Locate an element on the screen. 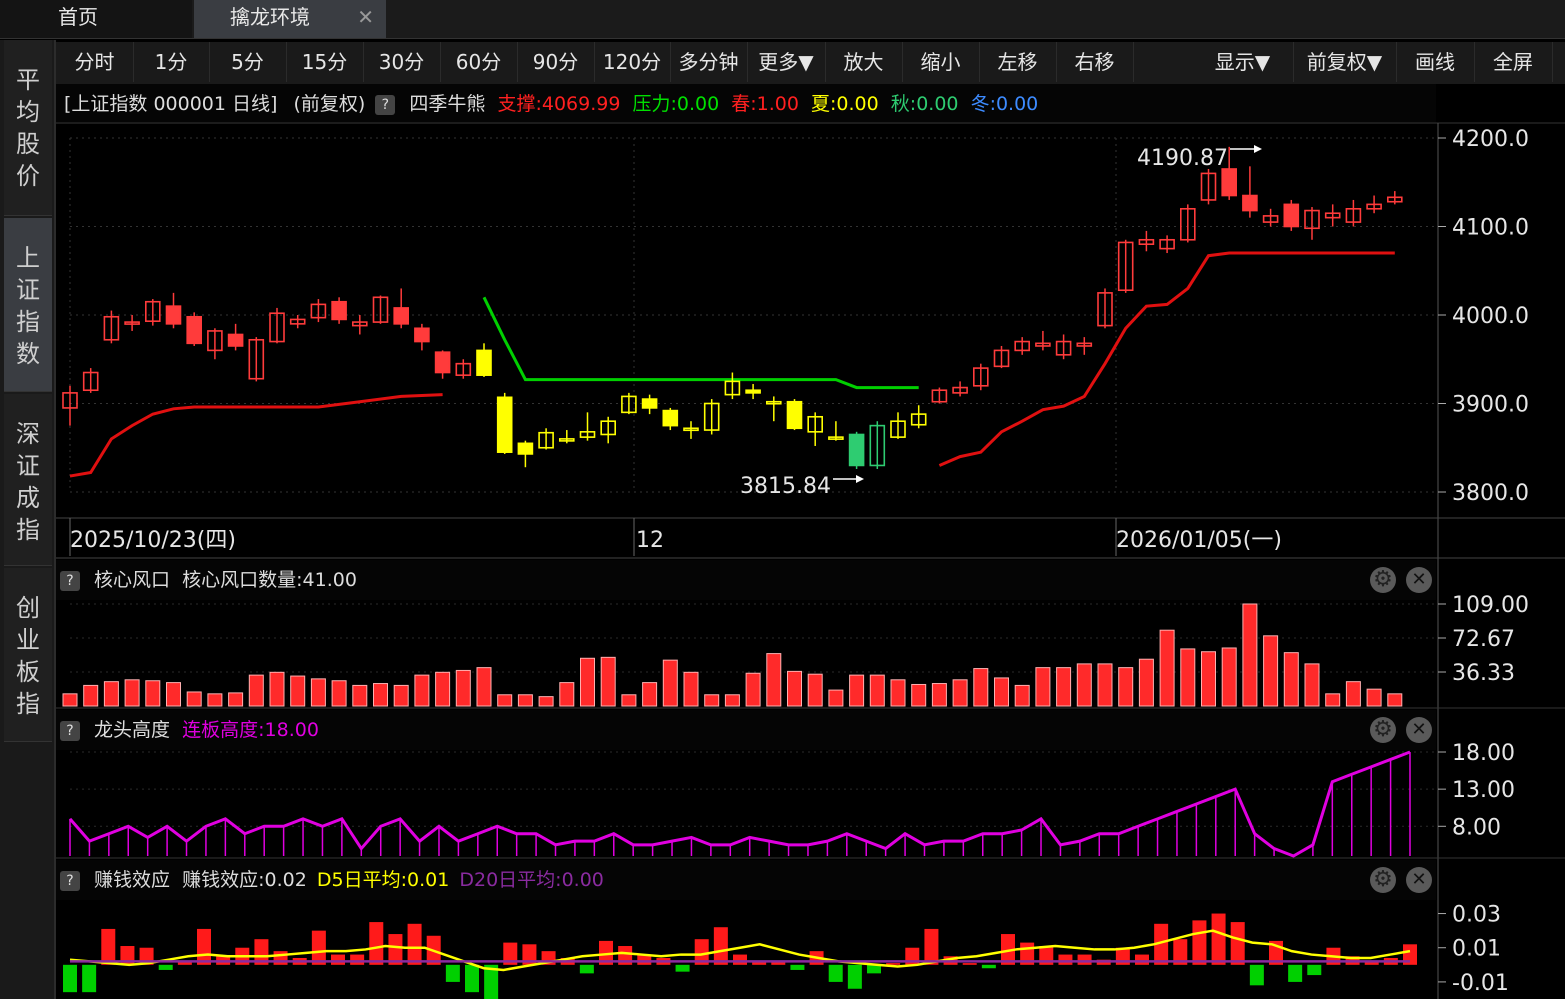 The width and height of the screenshot is (1565, 999). core-y-tick-label: 36.33 is located at coordinates (1483, 673).